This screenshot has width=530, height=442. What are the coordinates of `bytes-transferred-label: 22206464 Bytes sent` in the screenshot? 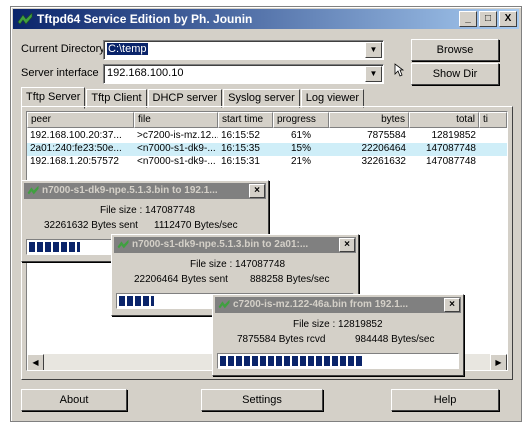 It's located at (181, 279).